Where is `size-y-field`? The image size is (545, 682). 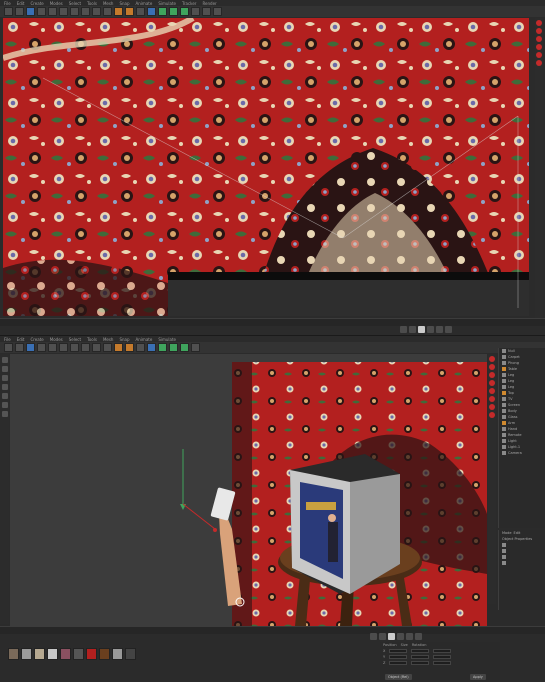 size-y-field is located at coordinates (420, 657).